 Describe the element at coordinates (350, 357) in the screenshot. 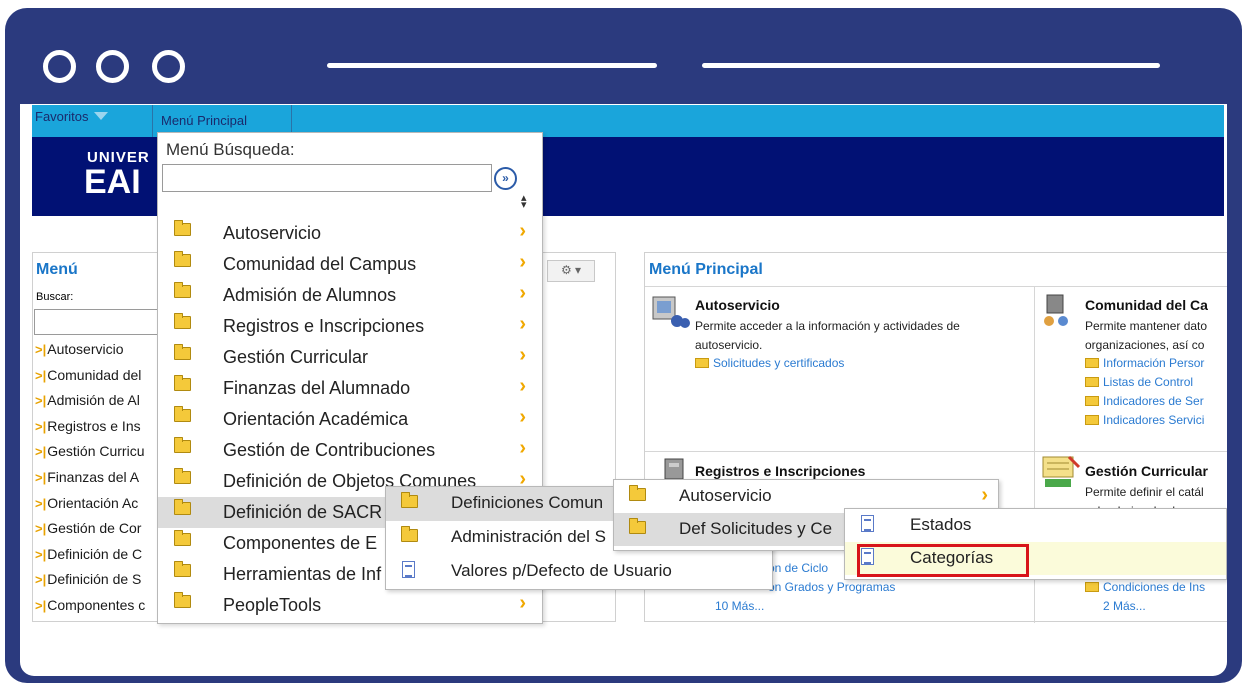

I see `menu-item: Gestión Curricular ›` at that location.